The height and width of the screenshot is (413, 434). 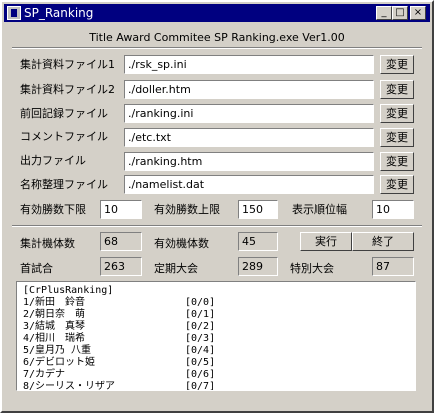 What do you see at coordinates (217, 226) in the screenshot?
I see `divider-middle` at bounding box center [217, 226].